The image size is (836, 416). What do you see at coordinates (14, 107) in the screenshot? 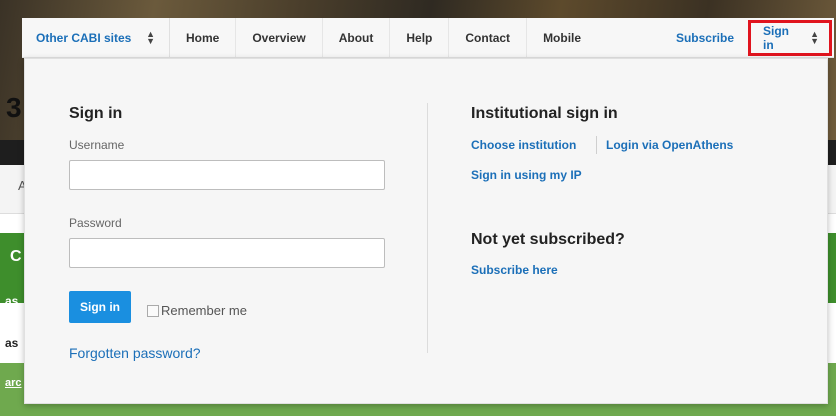
I see `site-logo-fragment: 3` at bounding box center [14, 107].